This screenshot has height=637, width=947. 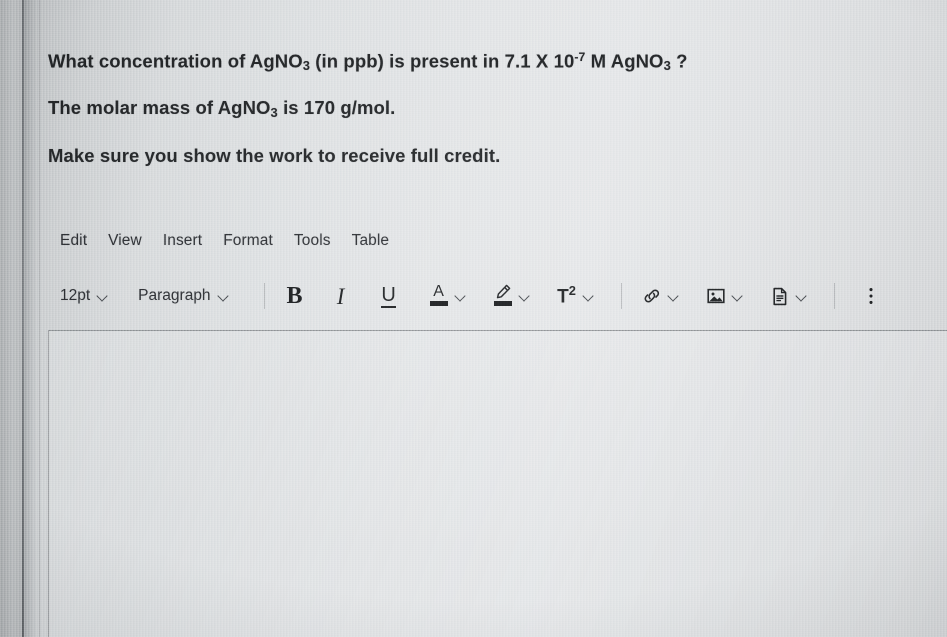 I want to click on superscript-base: T, so click(x=563, y=297).